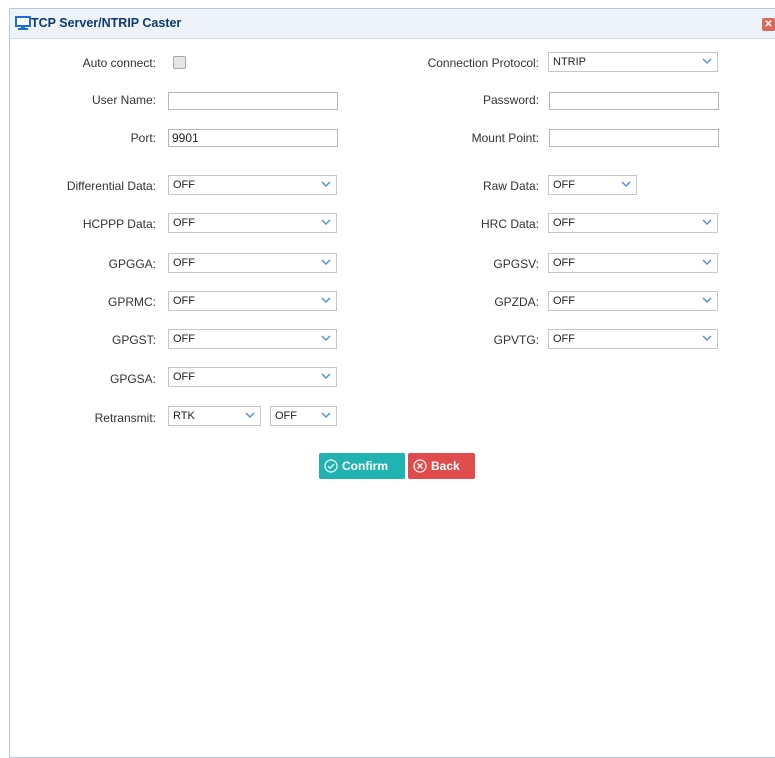 This screenshot has width=775, height=758. I want to click on monitor-icon, so click(23, 23).